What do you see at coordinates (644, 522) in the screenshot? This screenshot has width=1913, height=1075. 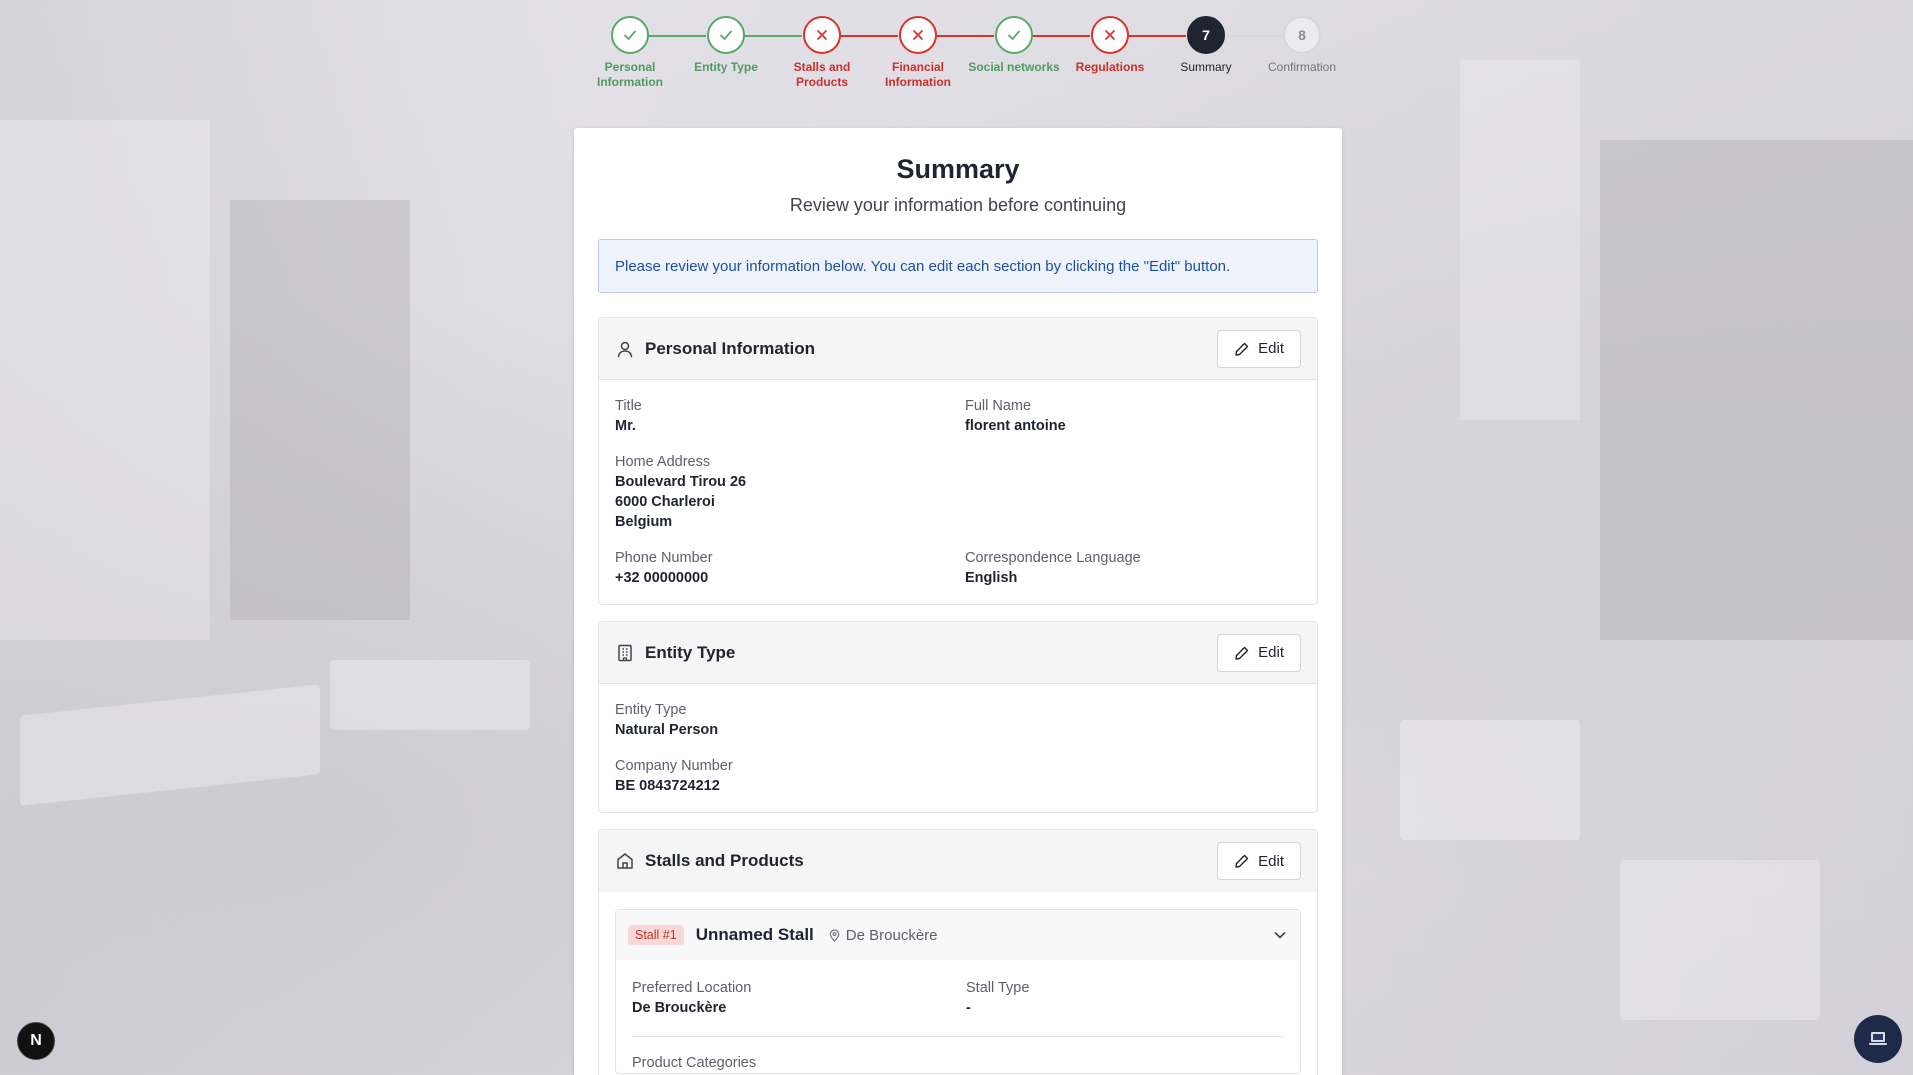 I see `address-line: Belgium` at bounding box center [644, 522].